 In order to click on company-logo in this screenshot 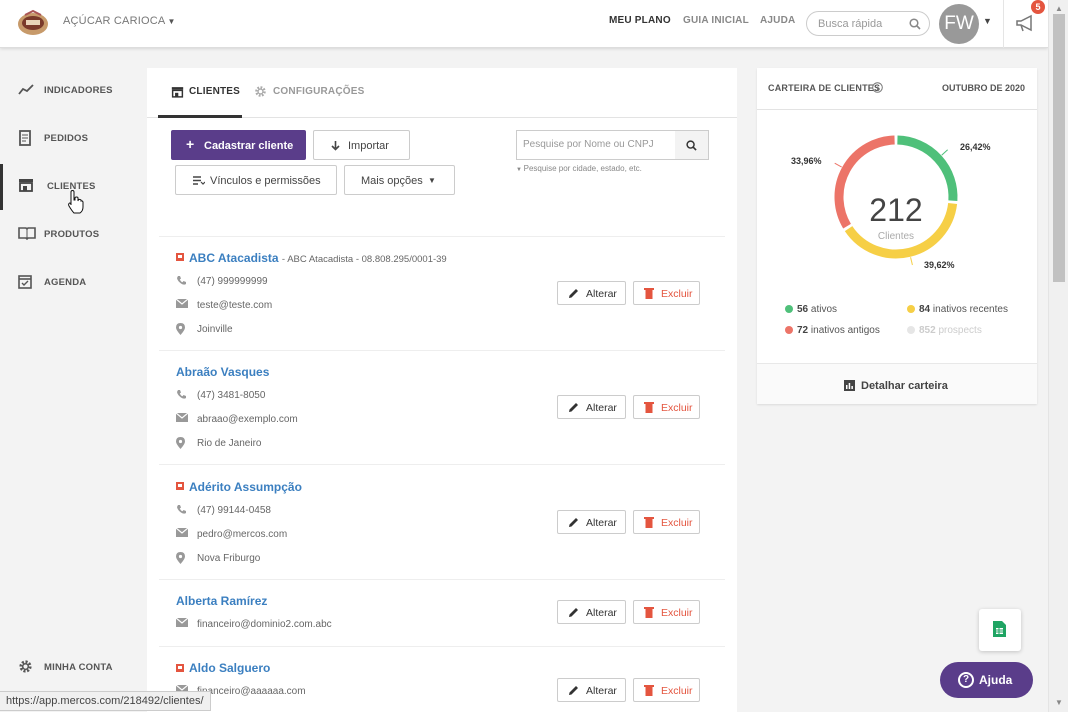, I will do `click(33, 23)`.